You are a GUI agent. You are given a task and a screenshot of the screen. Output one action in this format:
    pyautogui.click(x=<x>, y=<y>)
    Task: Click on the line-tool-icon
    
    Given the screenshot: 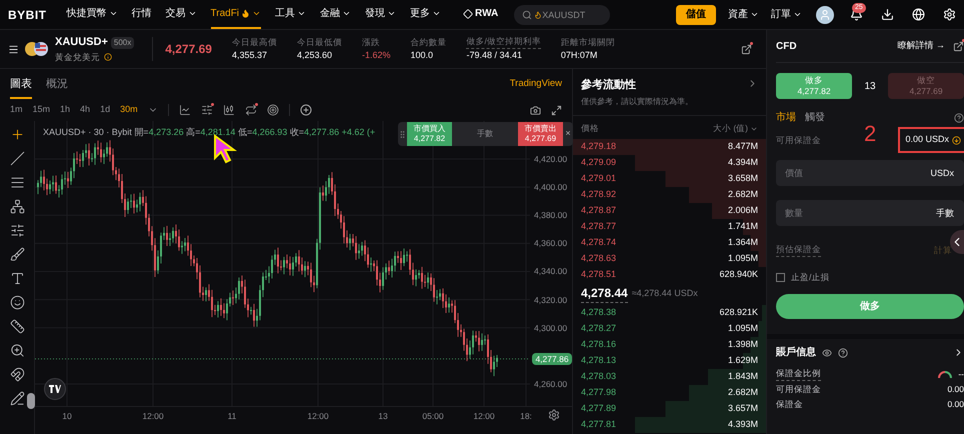 What is the action you would take?
    pyautogui.click(x=17, y=158)
    